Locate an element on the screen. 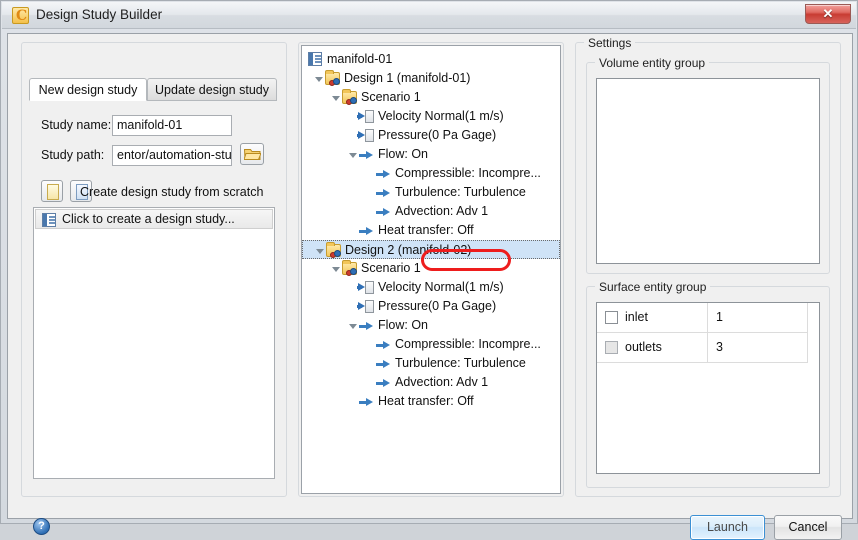 This screenshot has height=540, width=858. browse-folder-button is located at coordinates (252, 154).